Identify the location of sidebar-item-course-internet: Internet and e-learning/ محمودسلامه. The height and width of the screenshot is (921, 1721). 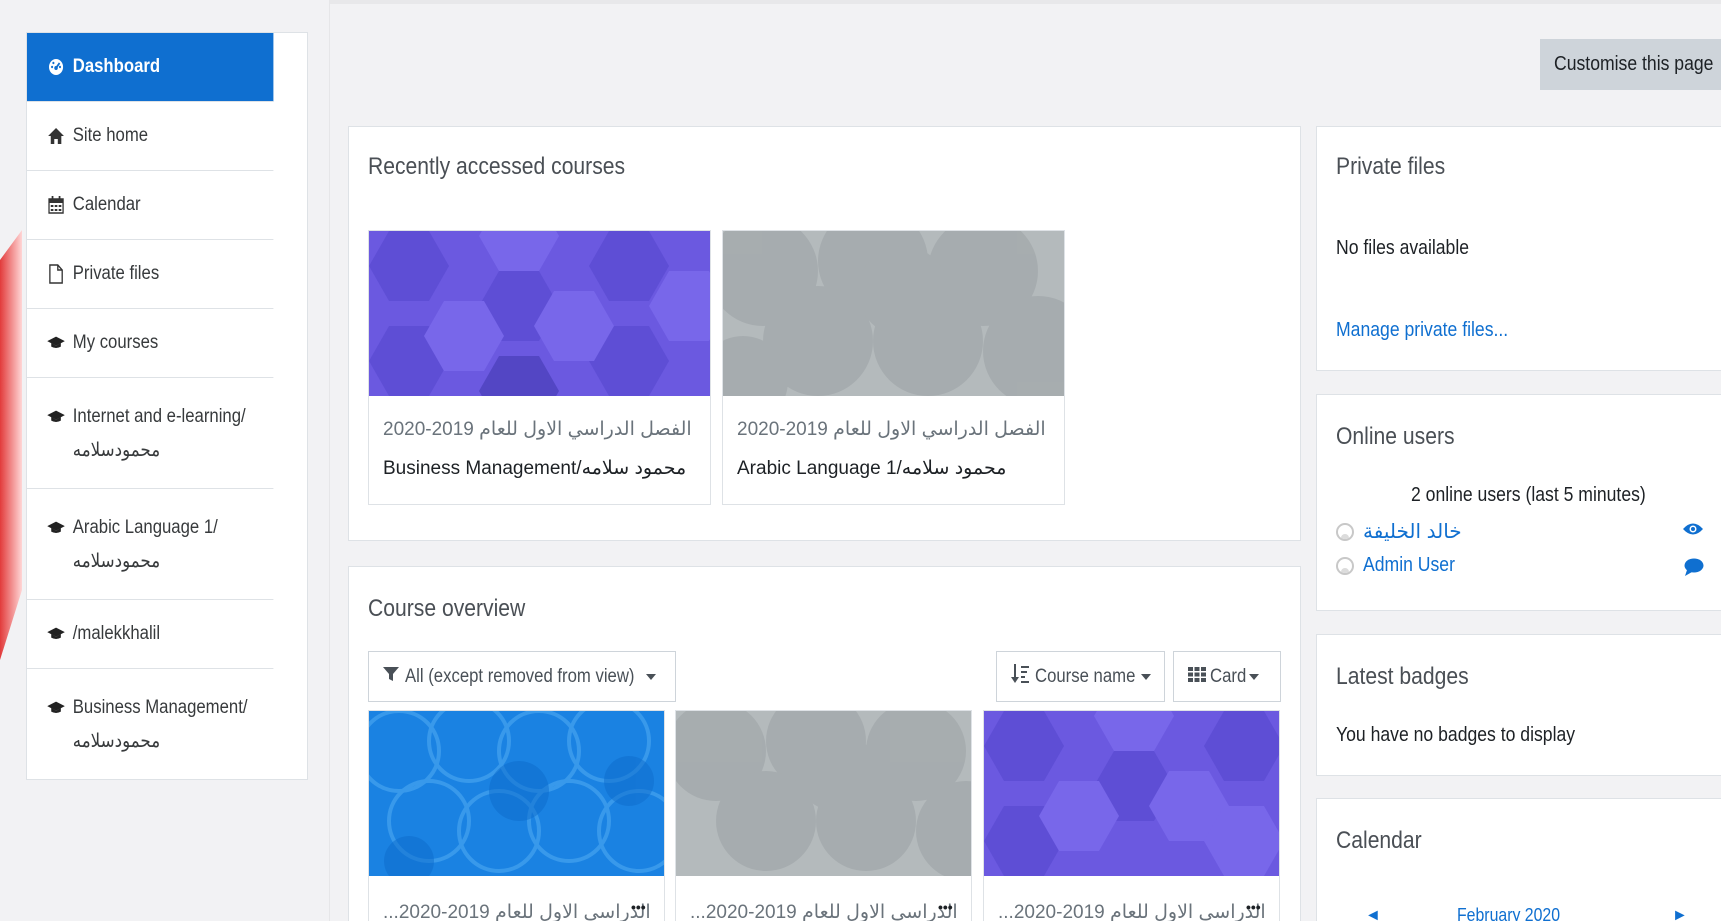
(150, 433).